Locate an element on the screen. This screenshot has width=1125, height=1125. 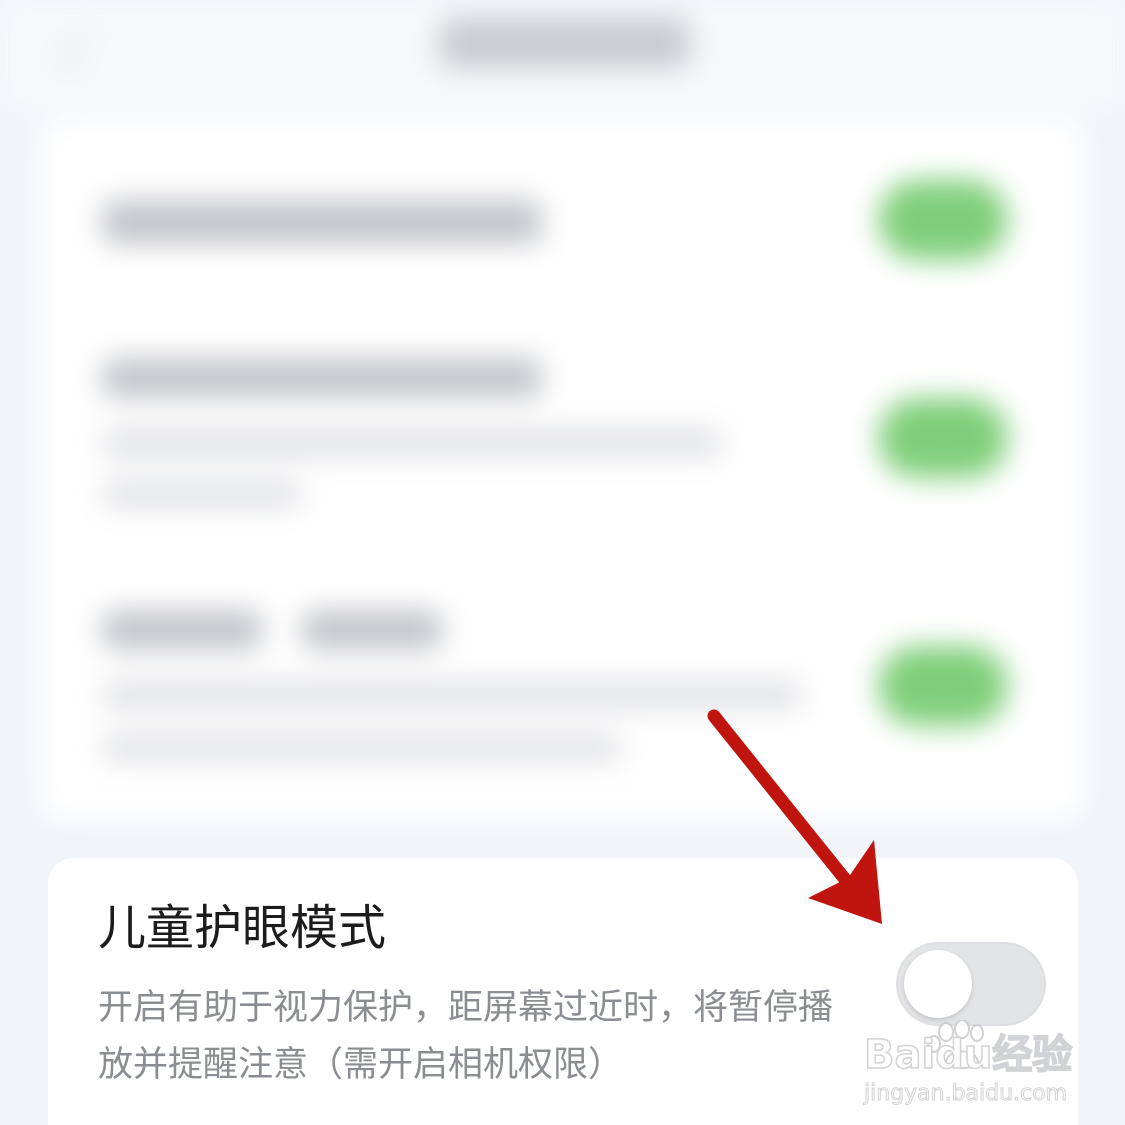
setting-title: 儿童护眼模式 is located at coordinates (242, 928).